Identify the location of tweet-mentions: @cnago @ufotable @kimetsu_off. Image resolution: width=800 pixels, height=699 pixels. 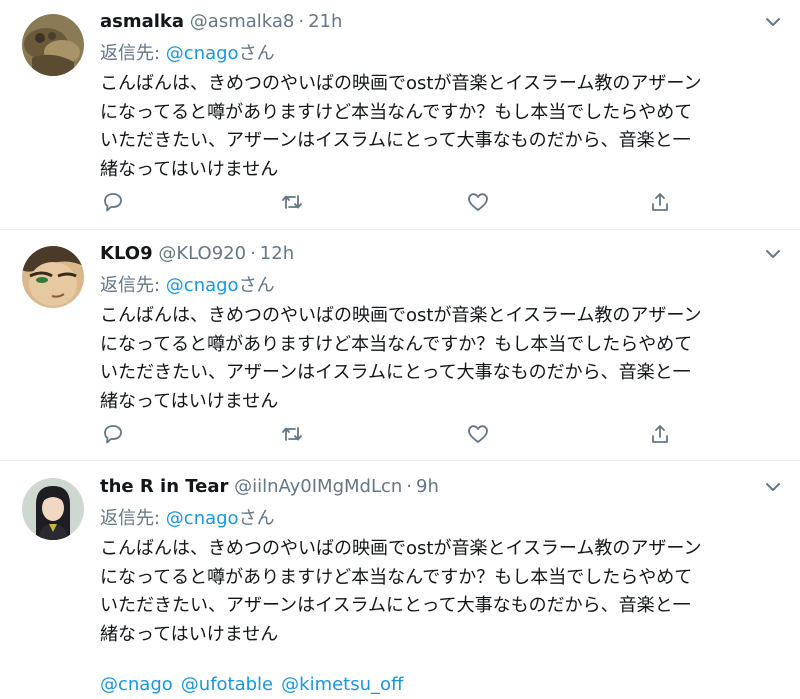
(255, 685).